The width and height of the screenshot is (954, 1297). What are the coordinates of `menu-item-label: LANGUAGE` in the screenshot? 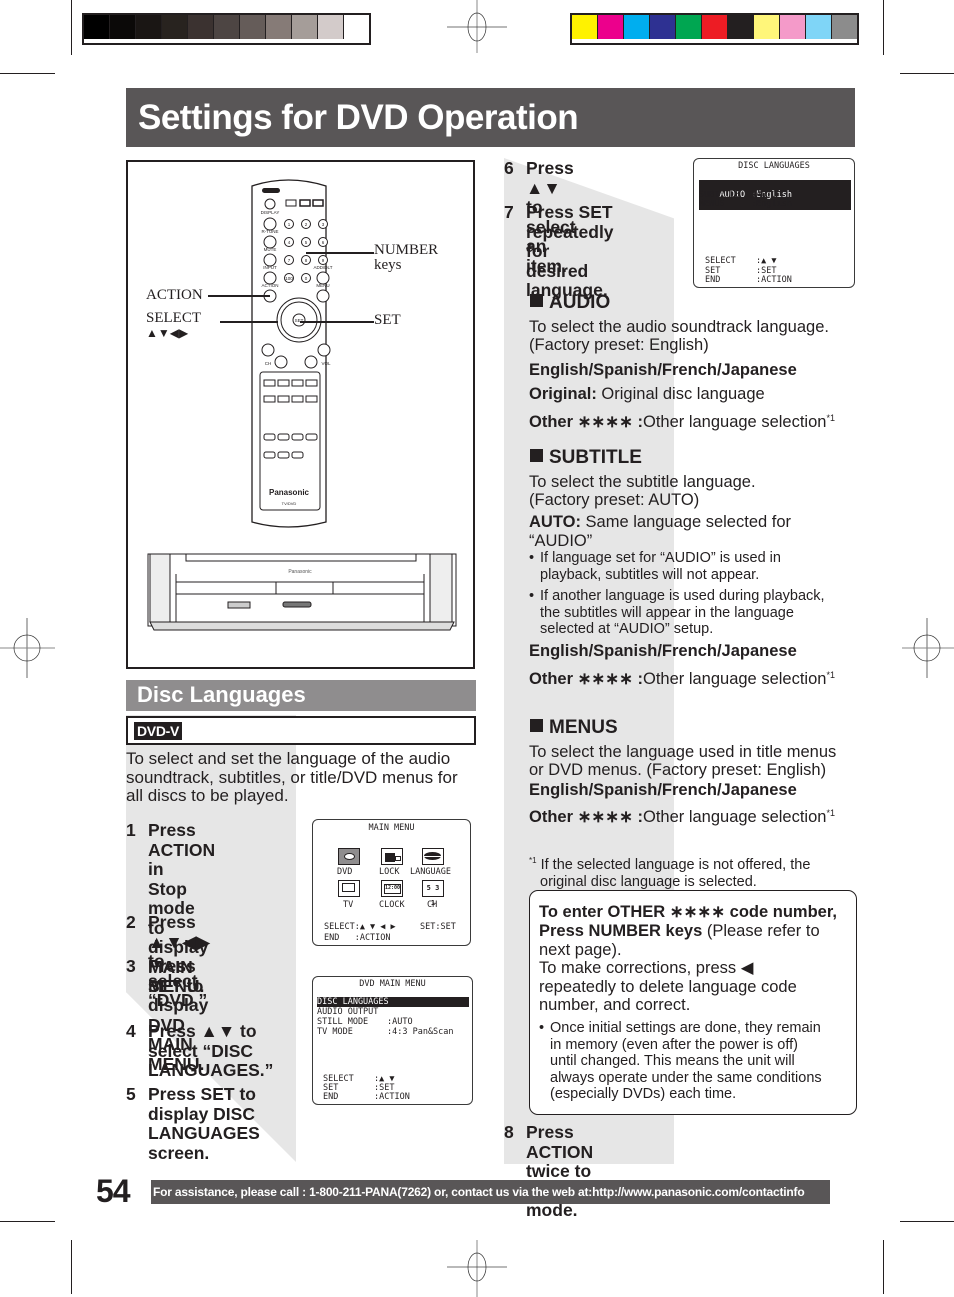 It's located at (430, 872).